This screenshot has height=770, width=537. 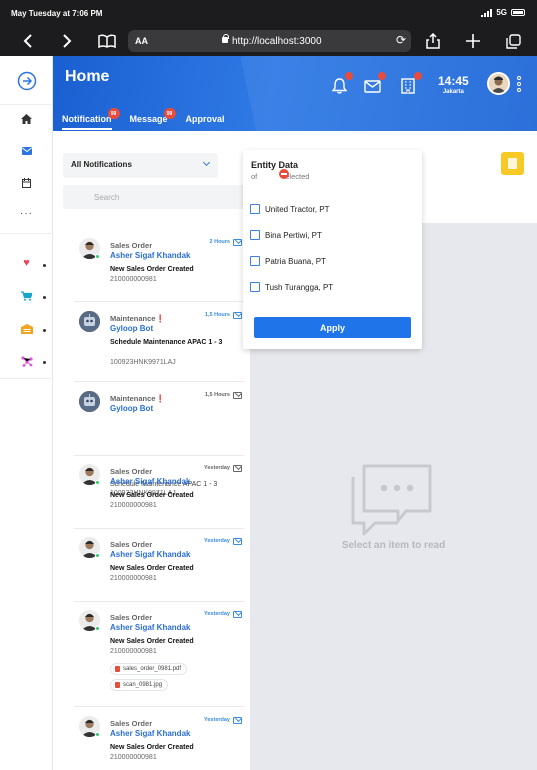 I want to click on new-tab-button, so click(x=473, y=41).